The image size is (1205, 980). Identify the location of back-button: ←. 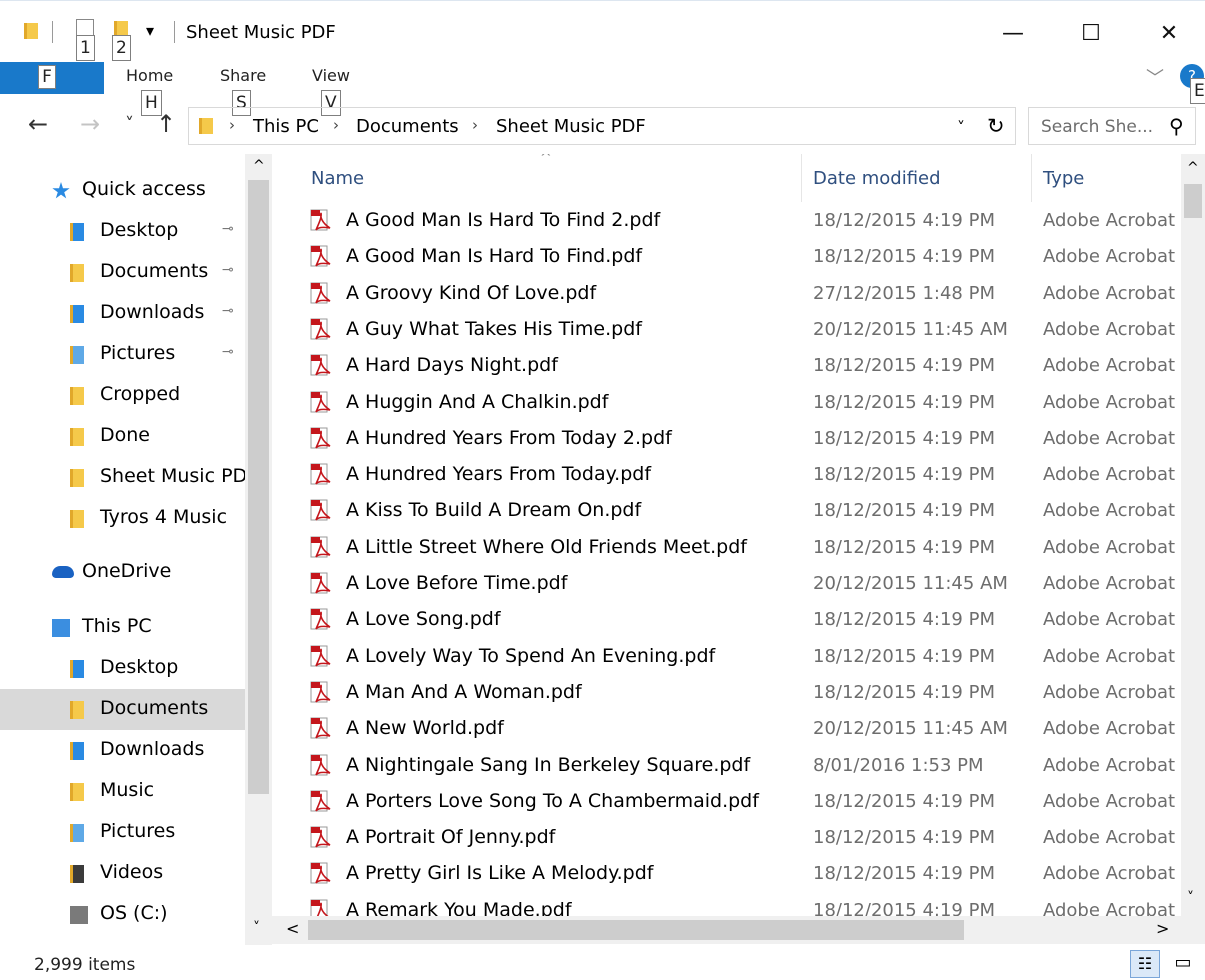
(38, 124).